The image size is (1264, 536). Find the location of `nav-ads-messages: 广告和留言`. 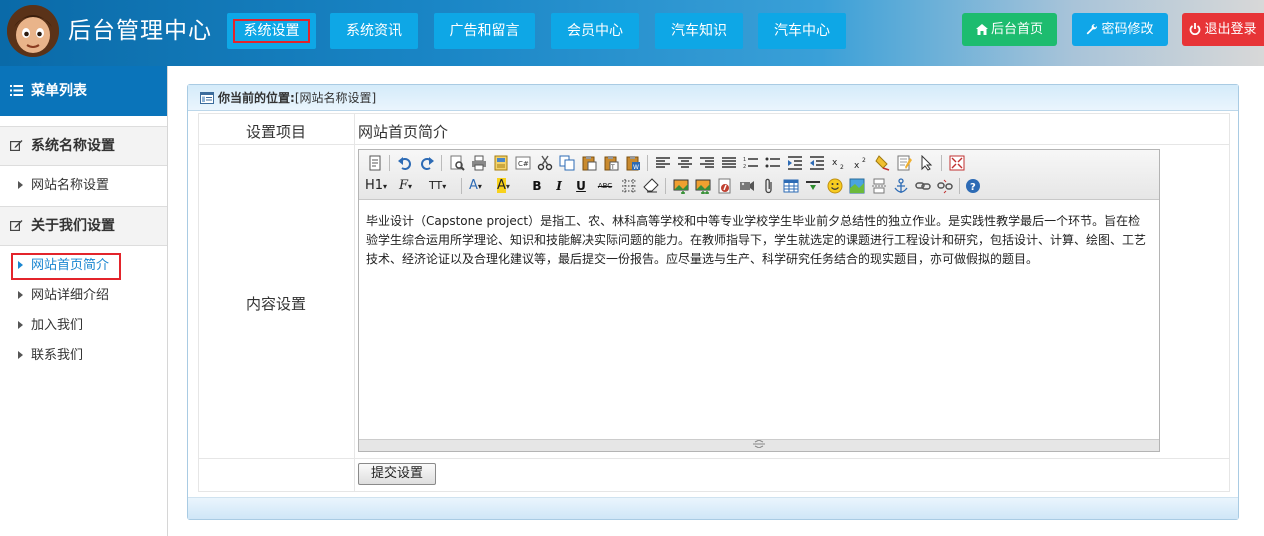

nav-ads-messages: 广告和留言 is located at coordinates (484, 31).